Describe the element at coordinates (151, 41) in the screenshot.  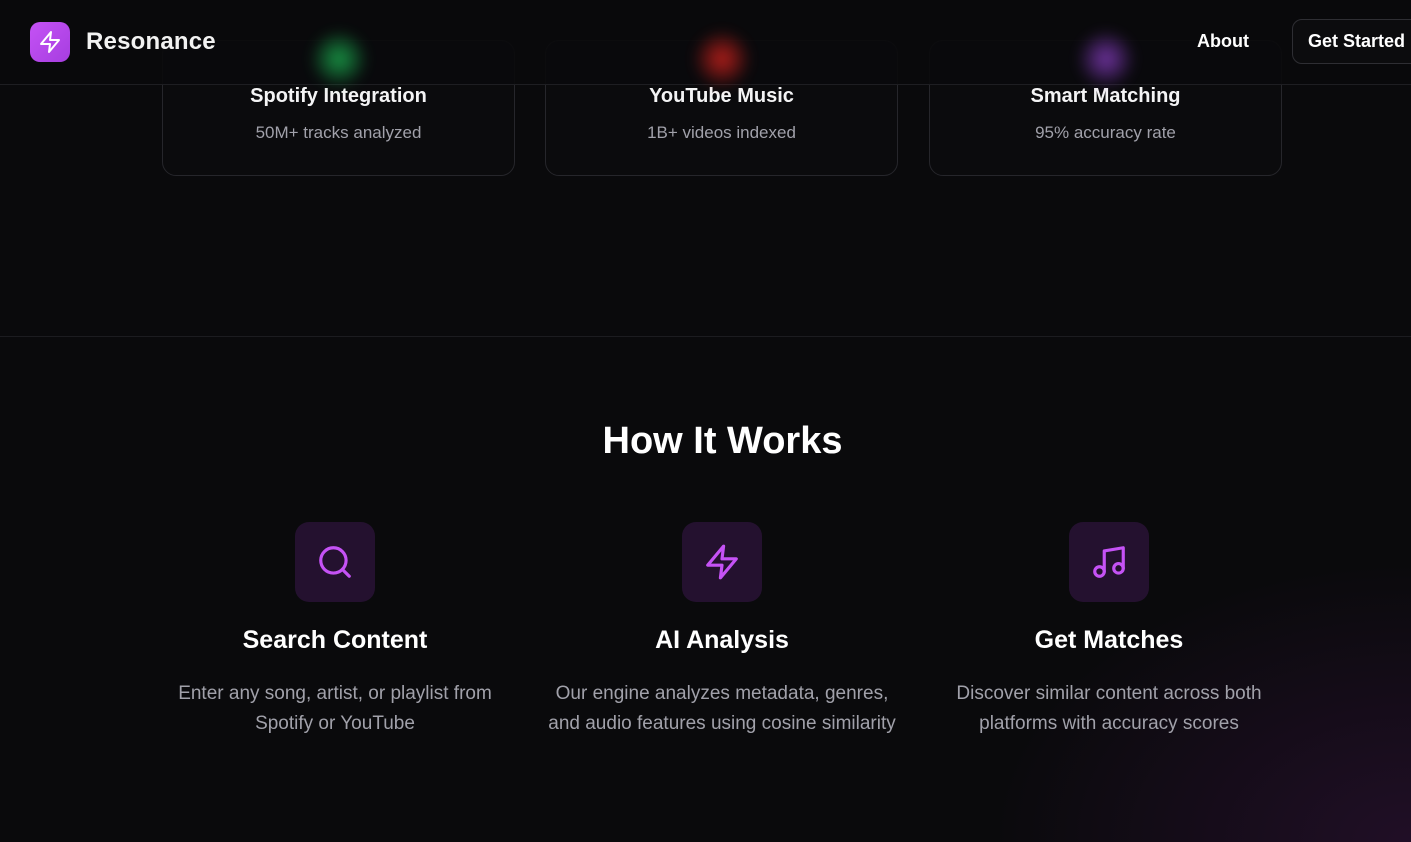
I see `brand-name: Resonance` at that location.